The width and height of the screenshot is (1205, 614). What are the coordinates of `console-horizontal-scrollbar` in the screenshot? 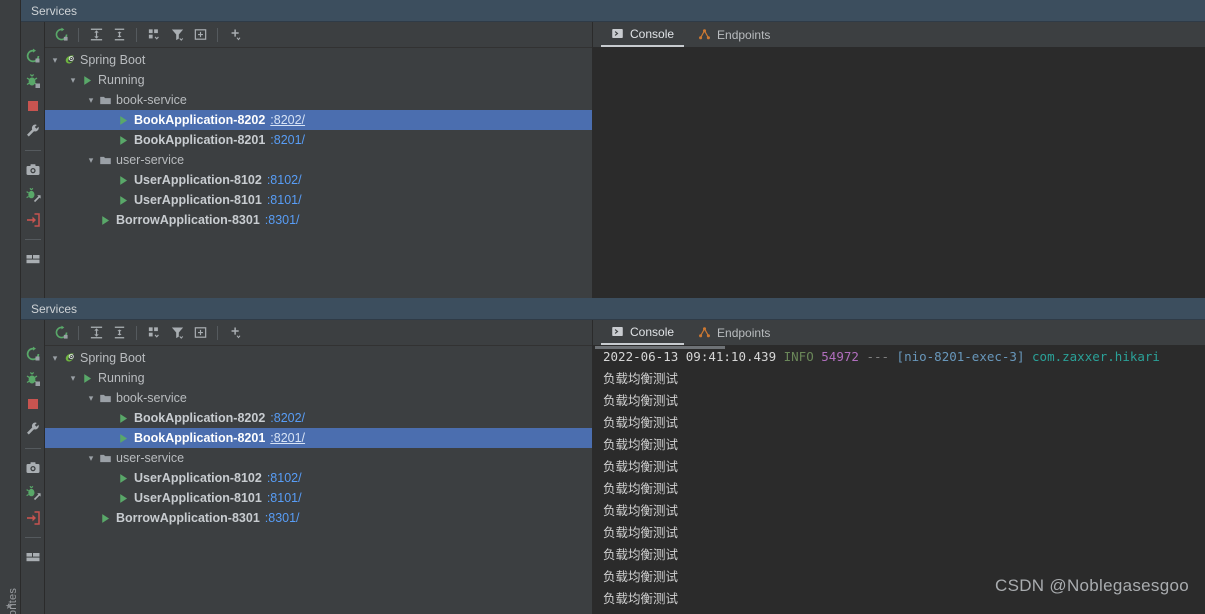 It's located at (660, 347).